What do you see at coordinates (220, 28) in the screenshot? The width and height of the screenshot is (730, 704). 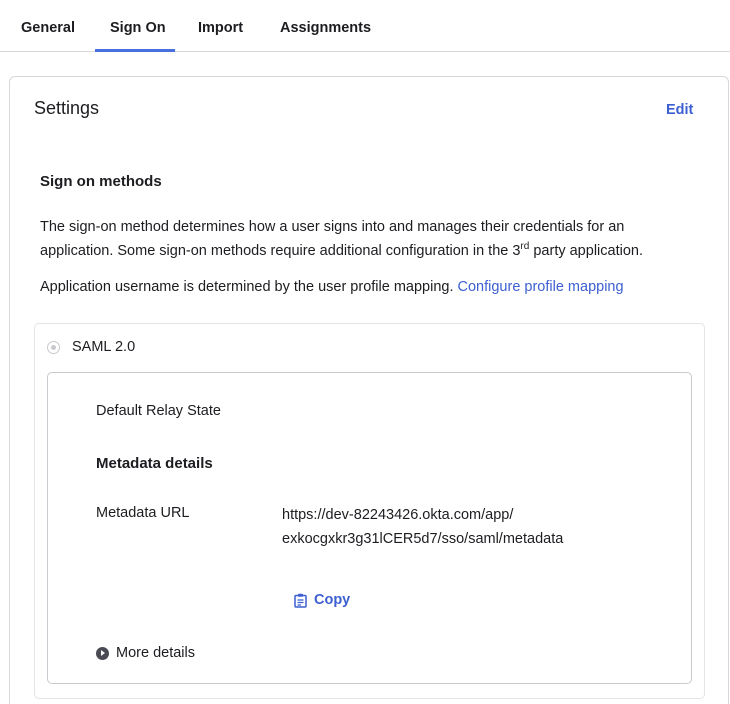 I see `tab-import: Import` at bounding box center [220, 28].